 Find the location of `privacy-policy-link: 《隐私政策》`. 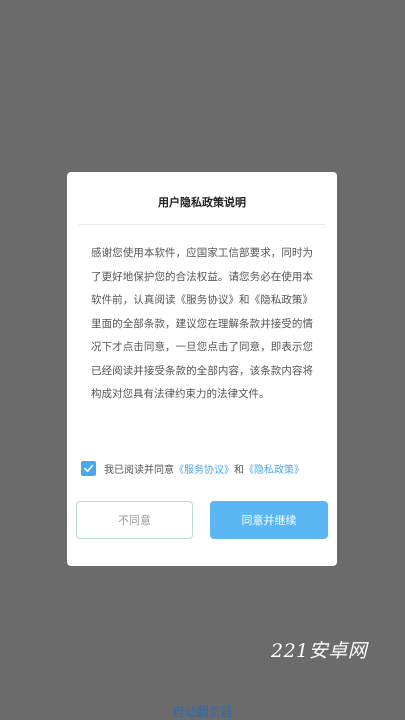

privacy-policy-link: 《隐私政策》 is located at coordinates (274, 468).